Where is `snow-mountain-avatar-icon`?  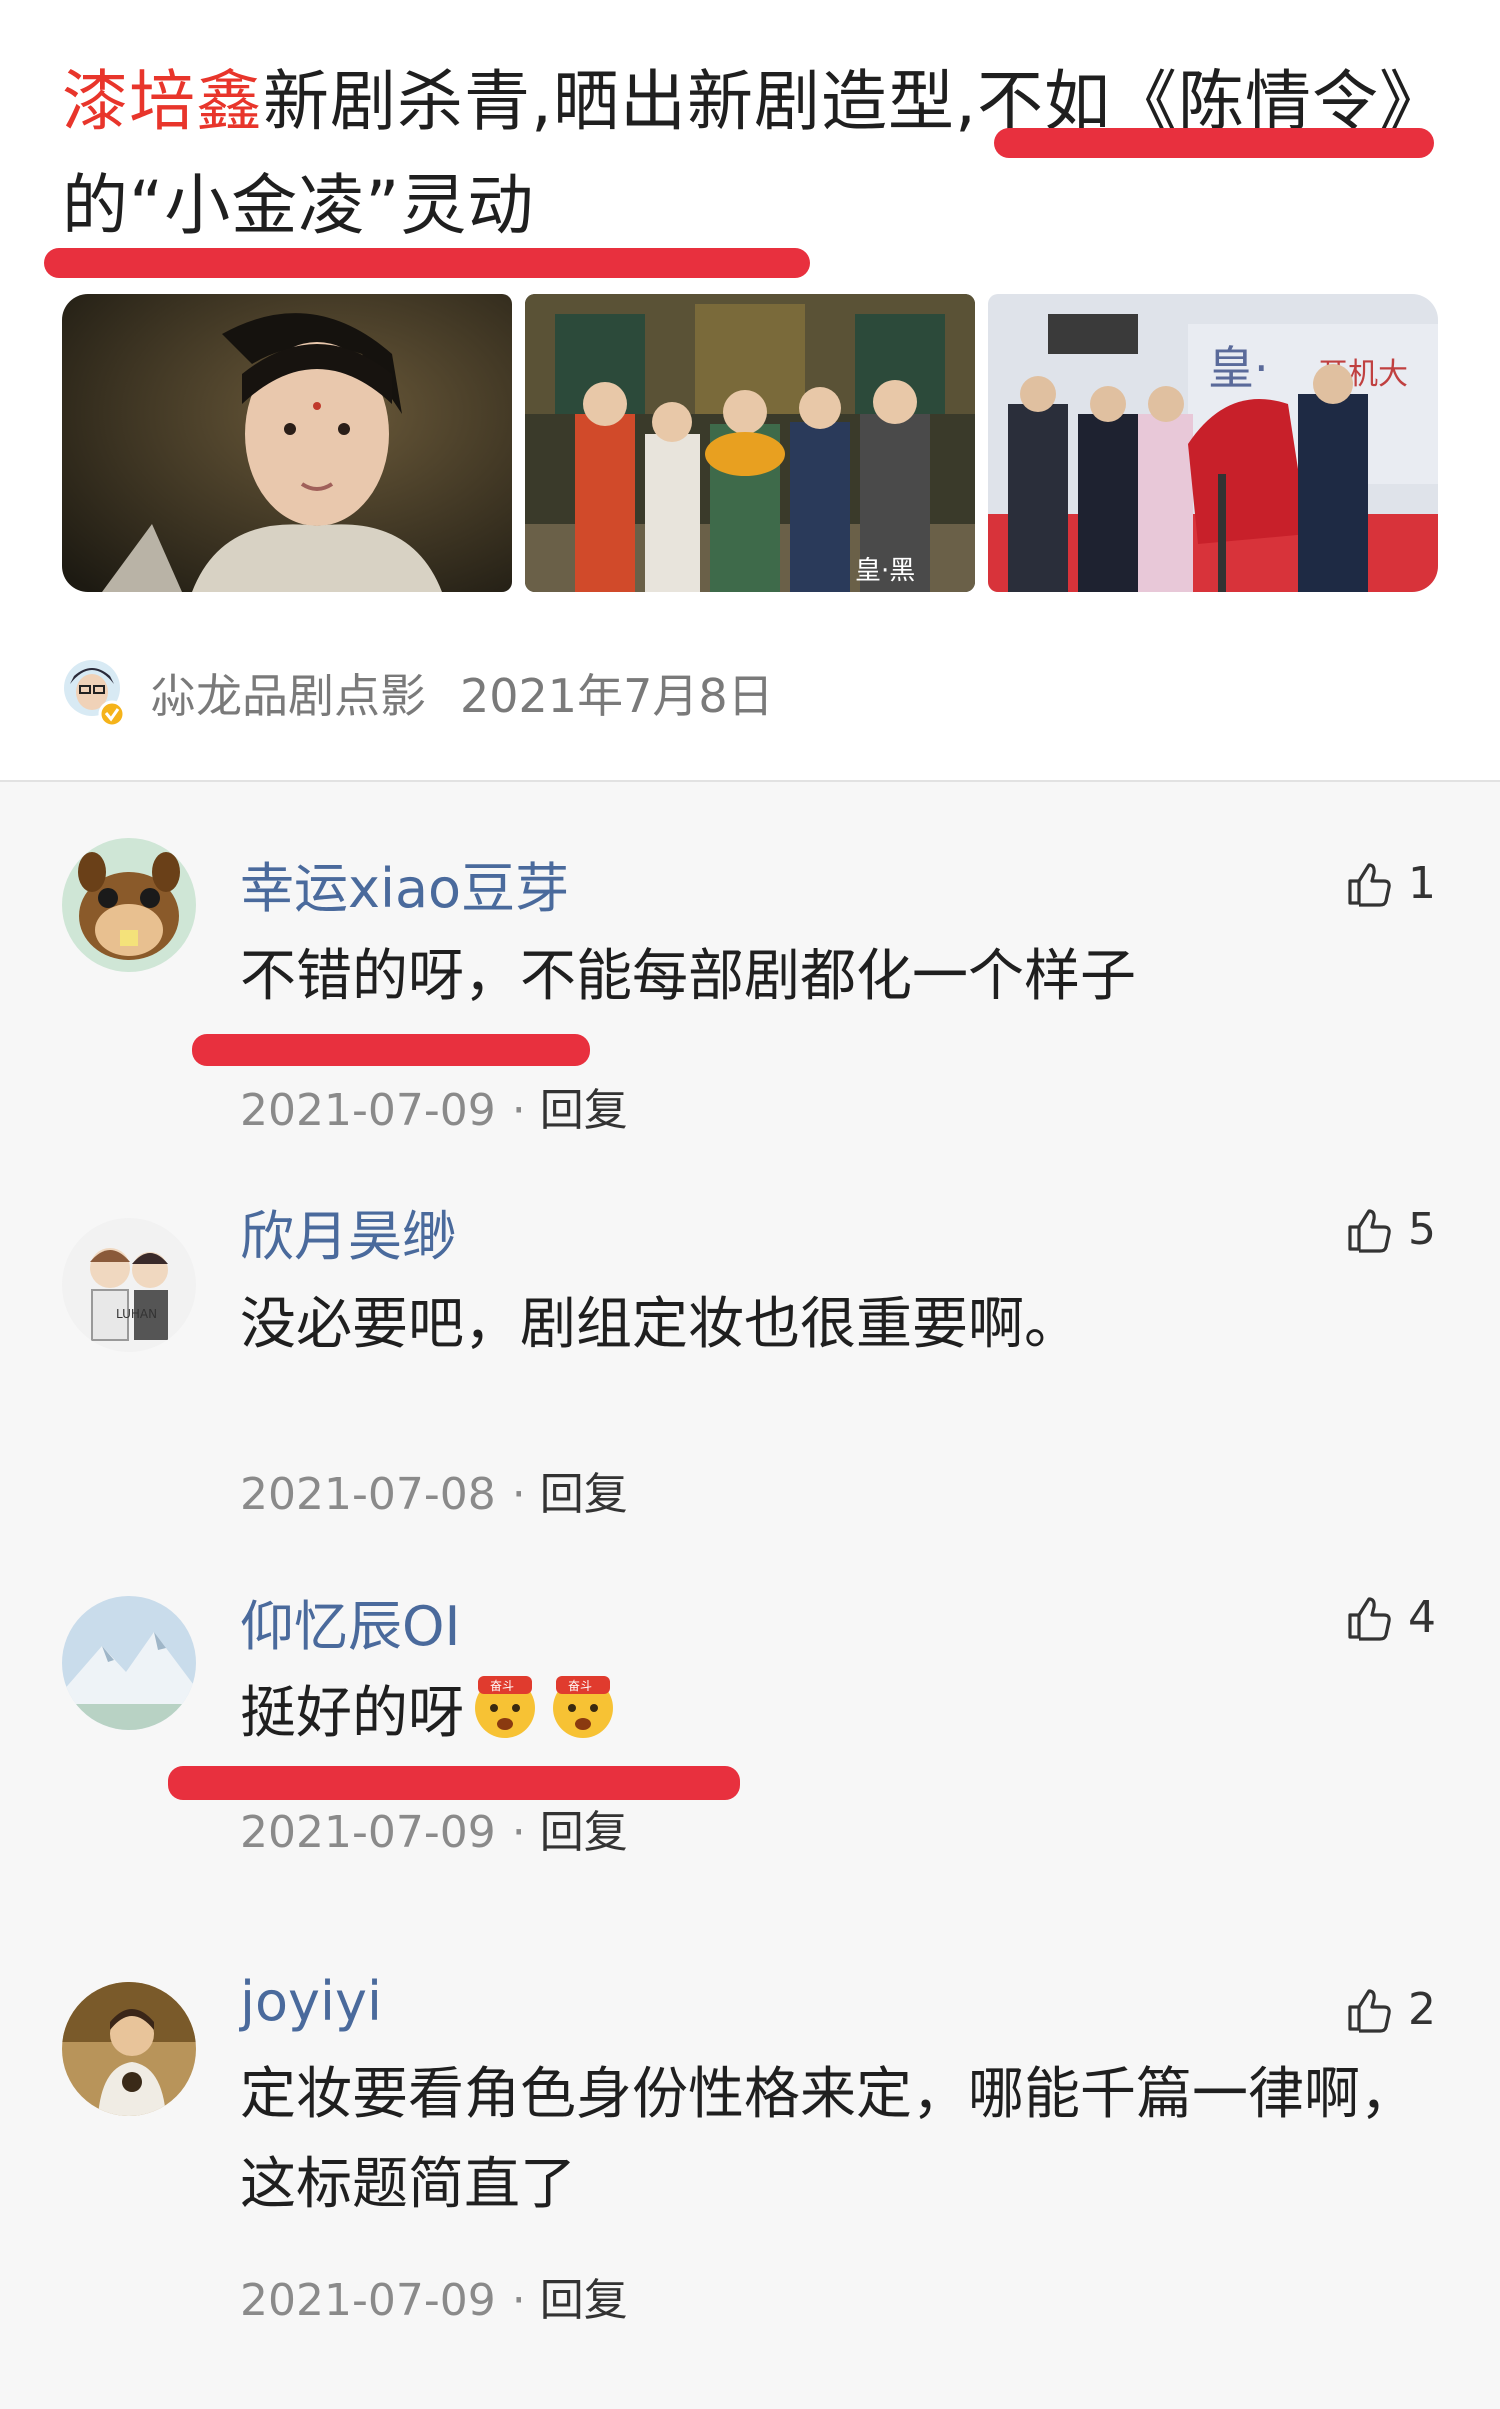 snow-mountain-avatar-icon is located at coordinates (129, 1663).